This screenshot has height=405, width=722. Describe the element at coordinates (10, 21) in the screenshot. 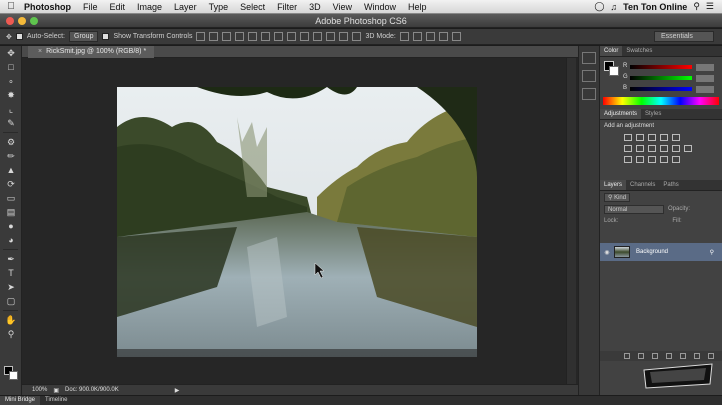

I see `close-window-button` at that location.